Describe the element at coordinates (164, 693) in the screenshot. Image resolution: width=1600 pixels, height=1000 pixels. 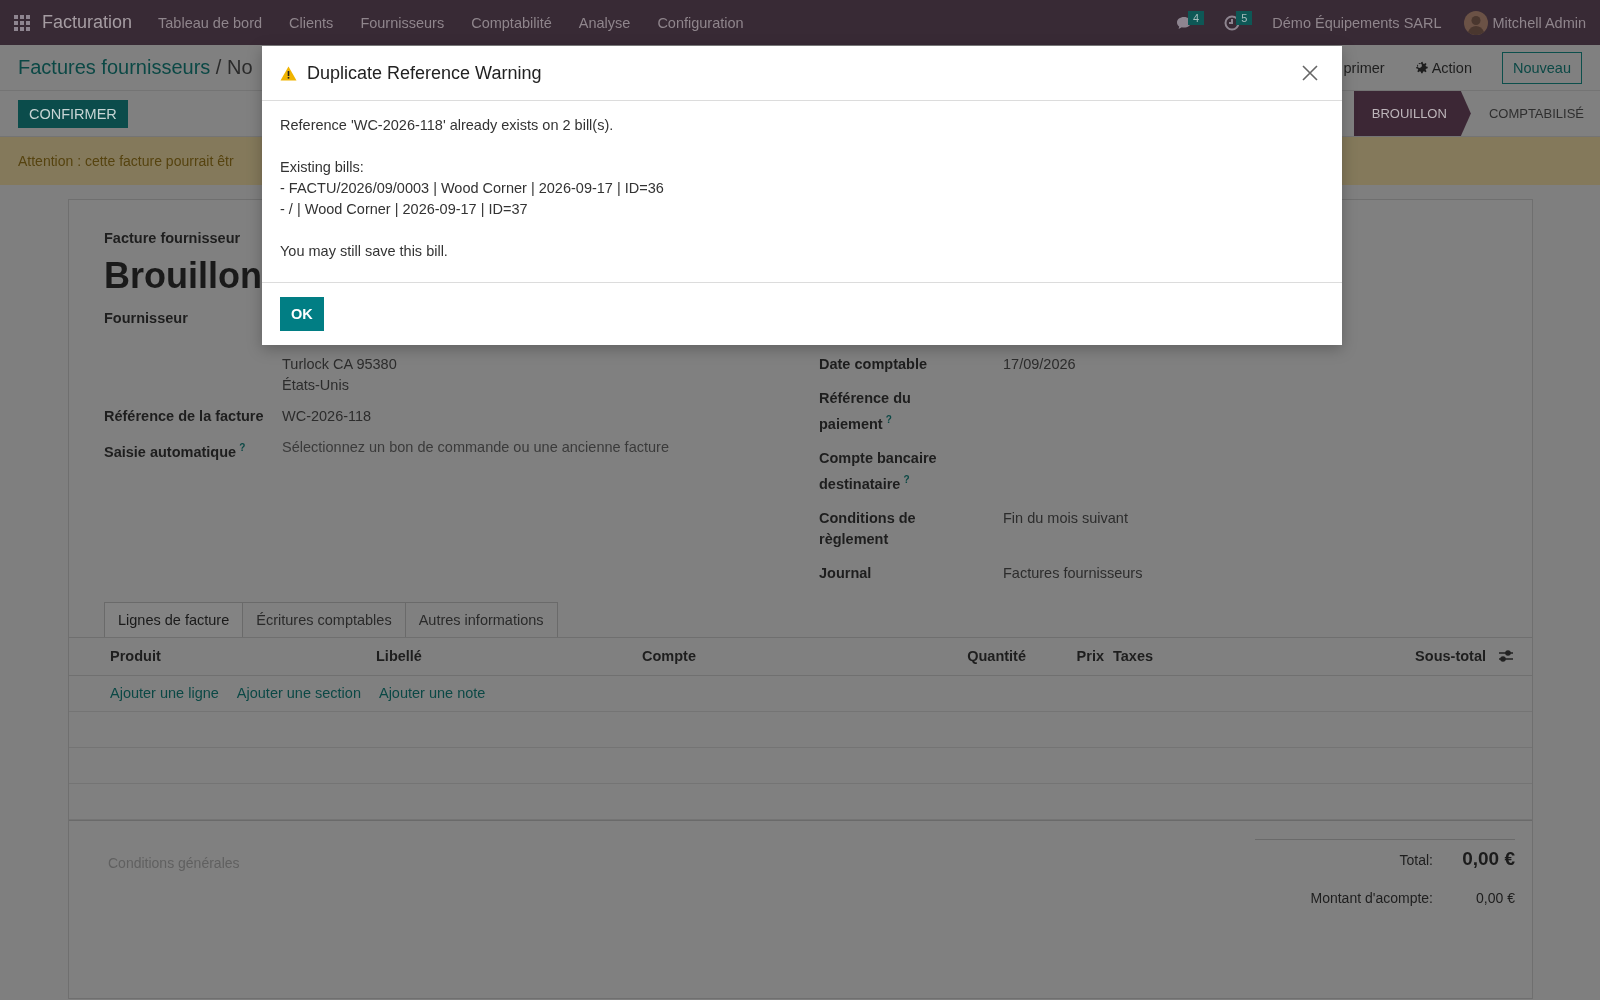
I see `add-line-link: Ajouter une ligne` at that location.